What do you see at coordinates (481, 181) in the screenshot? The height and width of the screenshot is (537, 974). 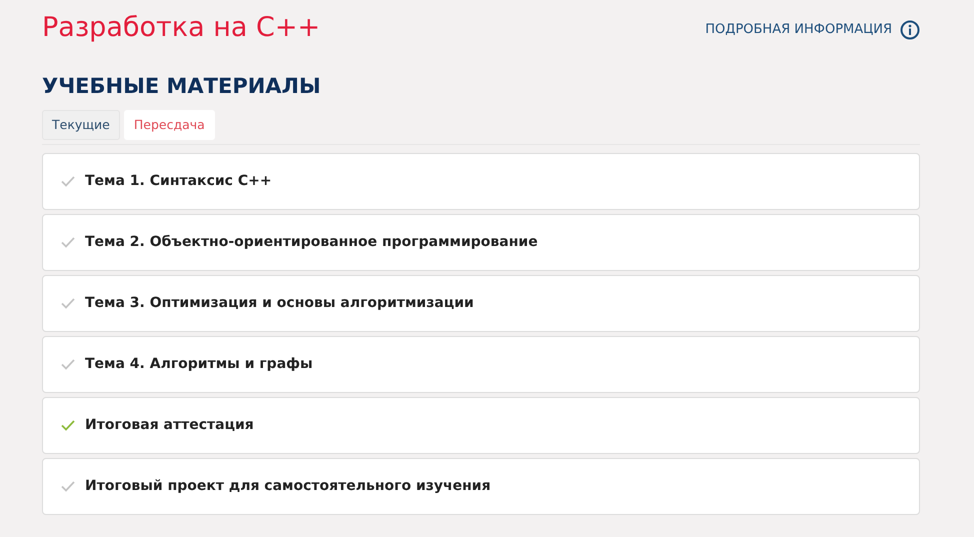 I see `topic-row: Тема 1. Синтаксис С++` at bounding box center [481, 181].